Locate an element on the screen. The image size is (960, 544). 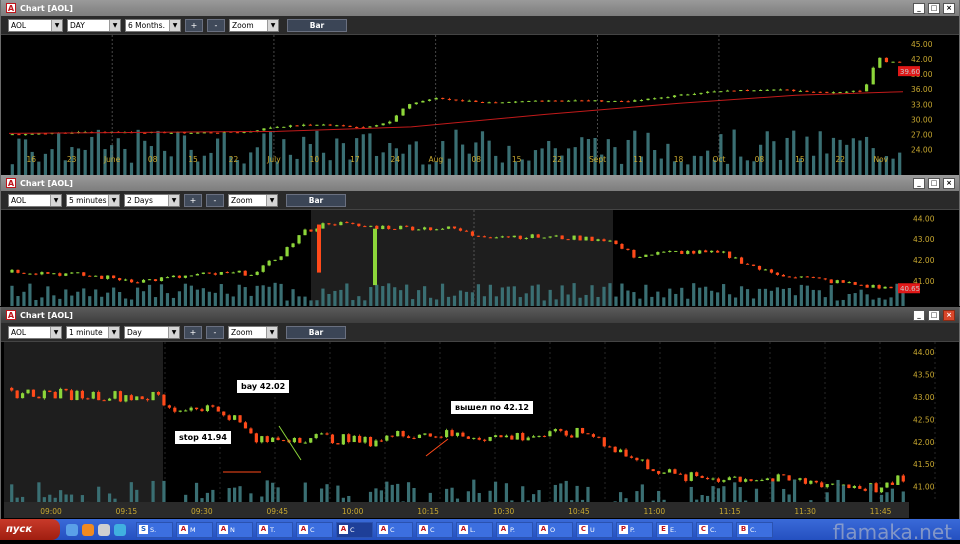
window-icon: A is located at coordinates (343, 529).